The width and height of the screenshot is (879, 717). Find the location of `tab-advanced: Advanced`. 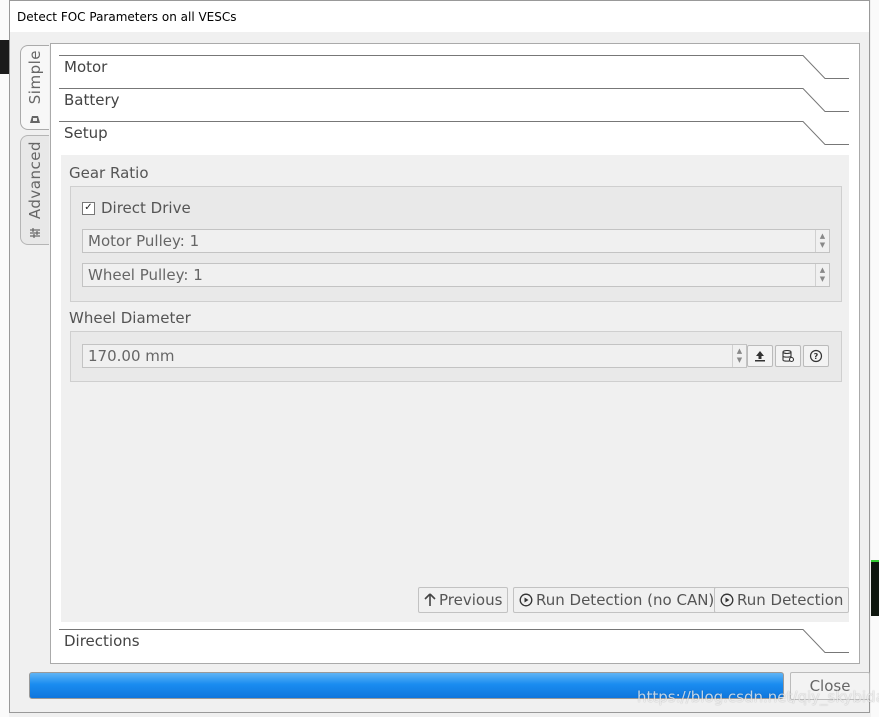

tab-advanced: Advanced is located at coordinates (34, 190).